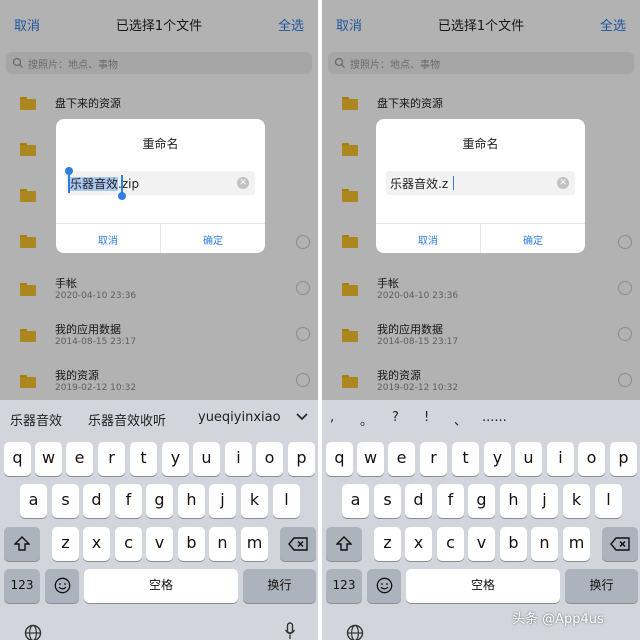  I want to click on suggestion-item: yueqiyinxiao, so click(239, 417).